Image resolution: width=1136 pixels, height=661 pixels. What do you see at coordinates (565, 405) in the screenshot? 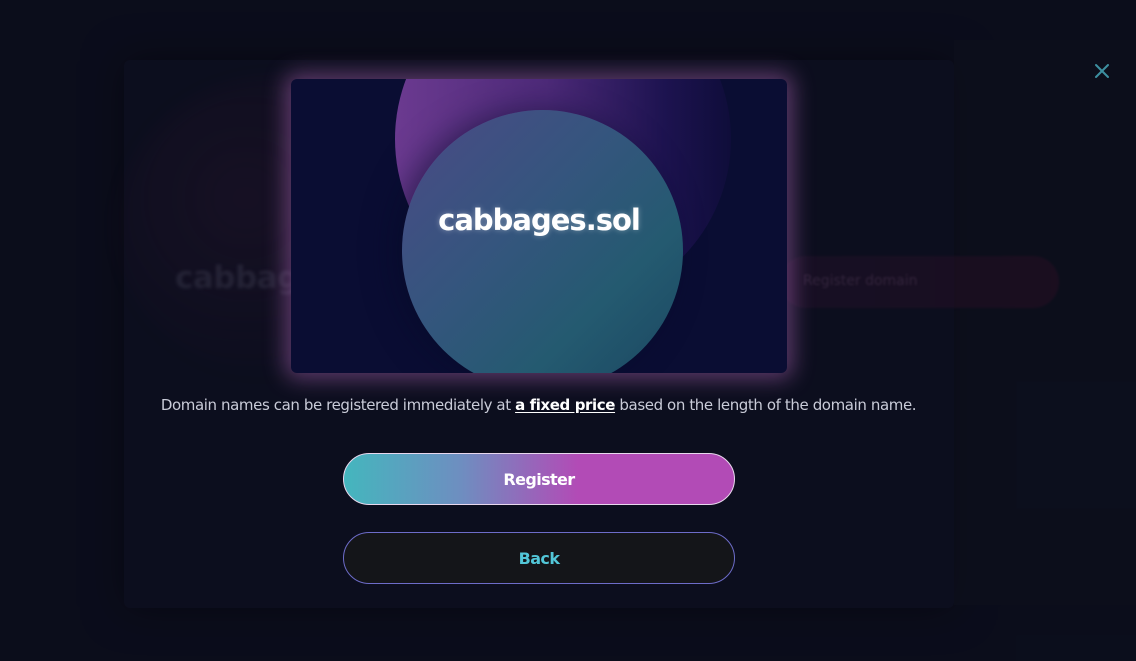
I see `fixed-price-link: a fixed price` at bounding box center [565, 405].